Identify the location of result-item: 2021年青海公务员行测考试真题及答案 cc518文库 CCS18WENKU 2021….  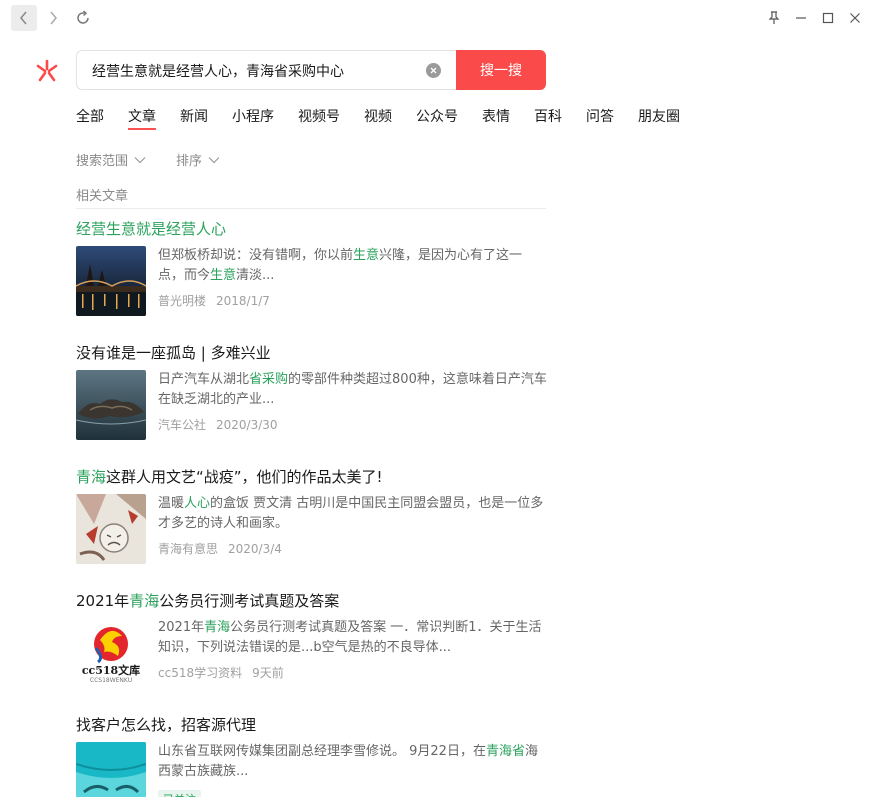
(313, 639).